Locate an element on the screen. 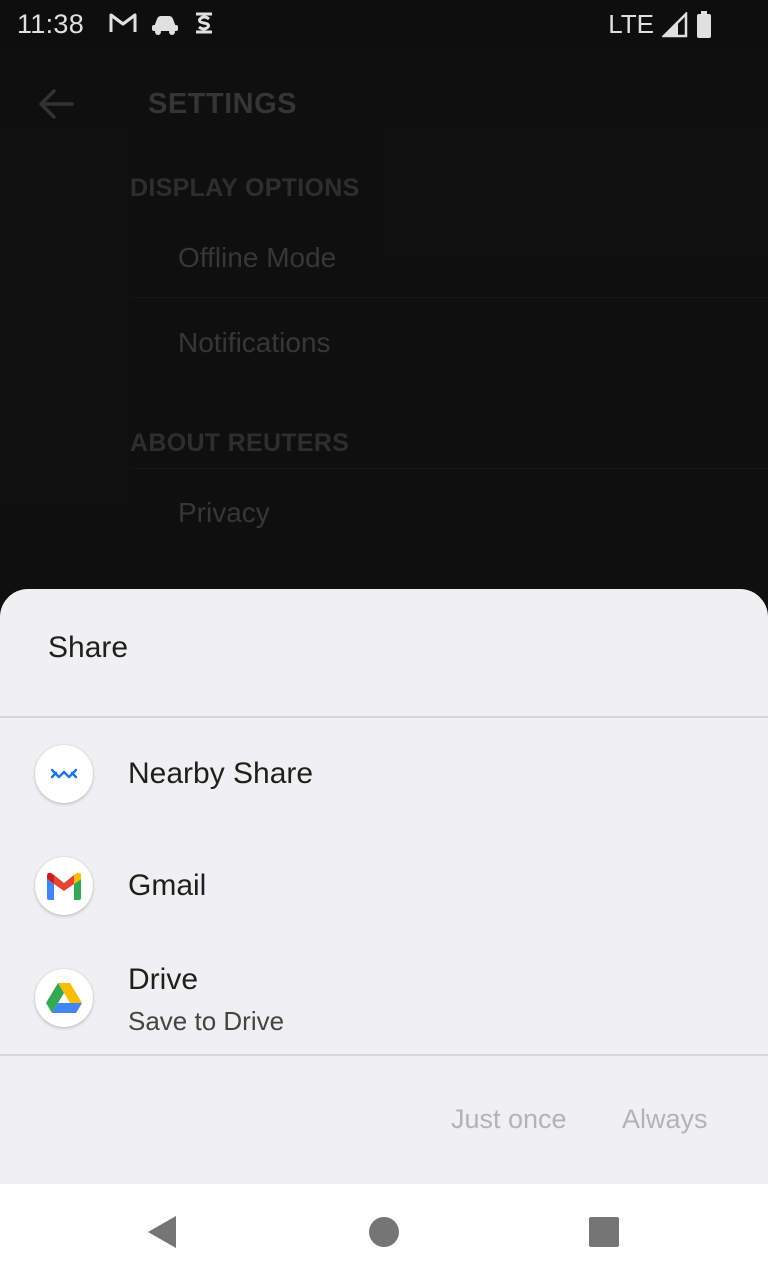 This screenshot has width=768, height=1280. share-target-drive: Drive Save to Drive is located at coordinates (384, 999).